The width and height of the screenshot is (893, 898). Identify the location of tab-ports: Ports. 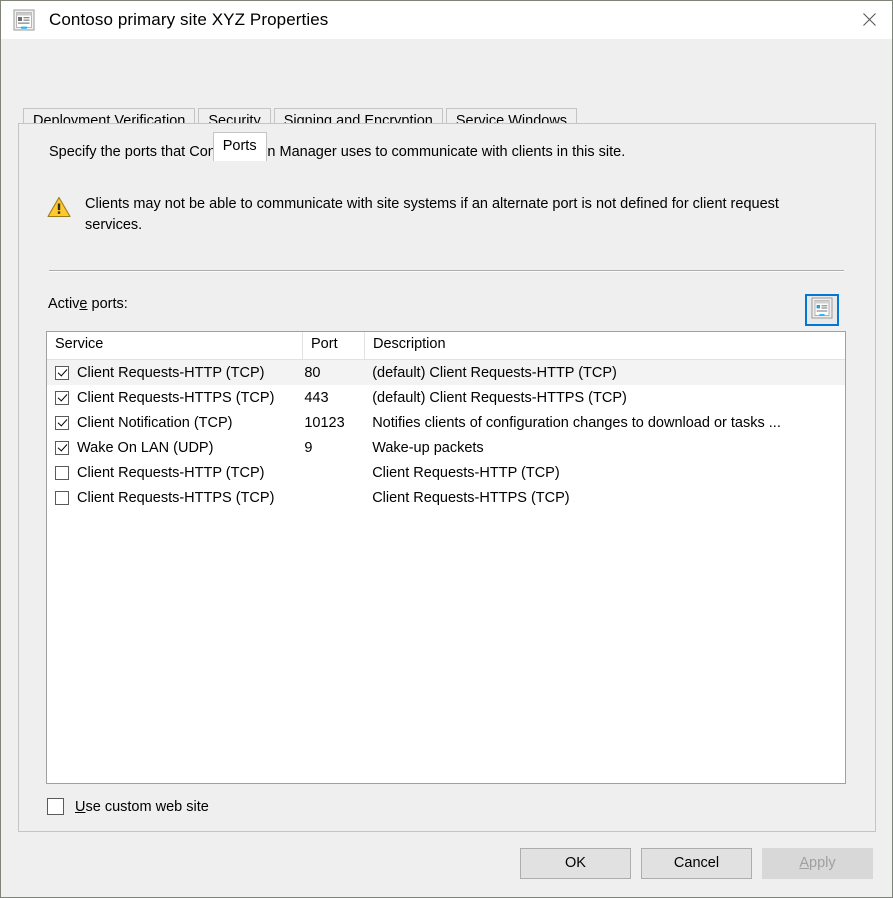
(239, 146).